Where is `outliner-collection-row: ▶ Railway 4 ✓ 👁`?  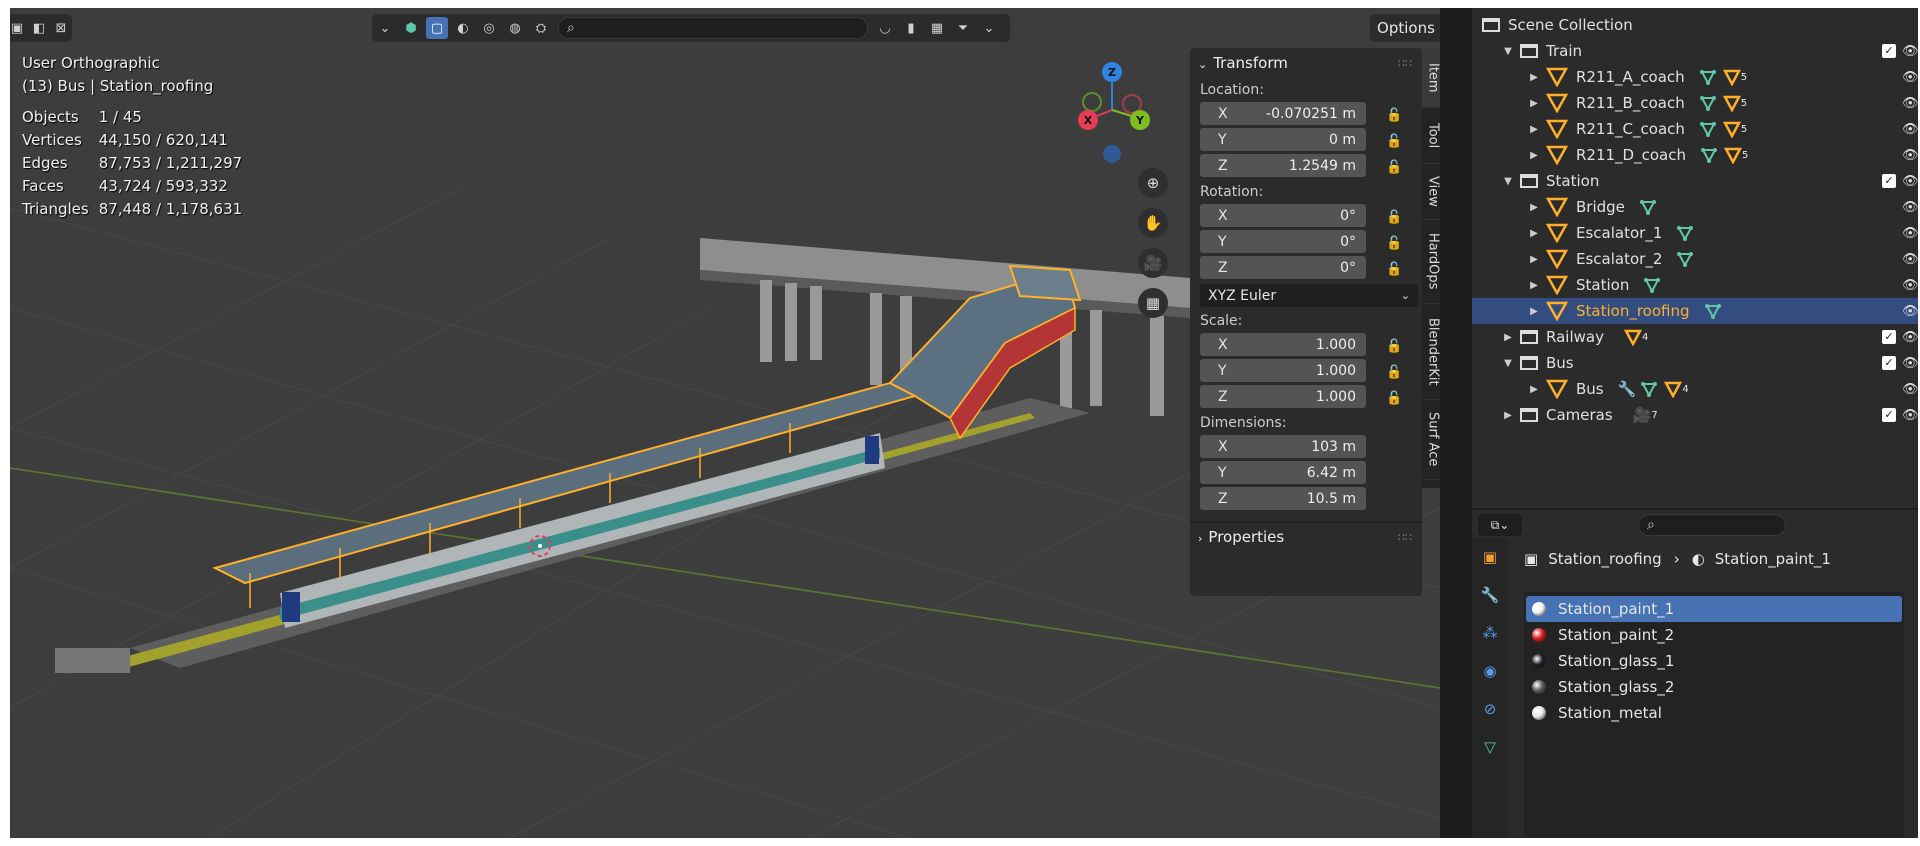 outliner-collection-row: ▶ Railway 4 ✓ 👁 is located at coordinates (1695, 337).